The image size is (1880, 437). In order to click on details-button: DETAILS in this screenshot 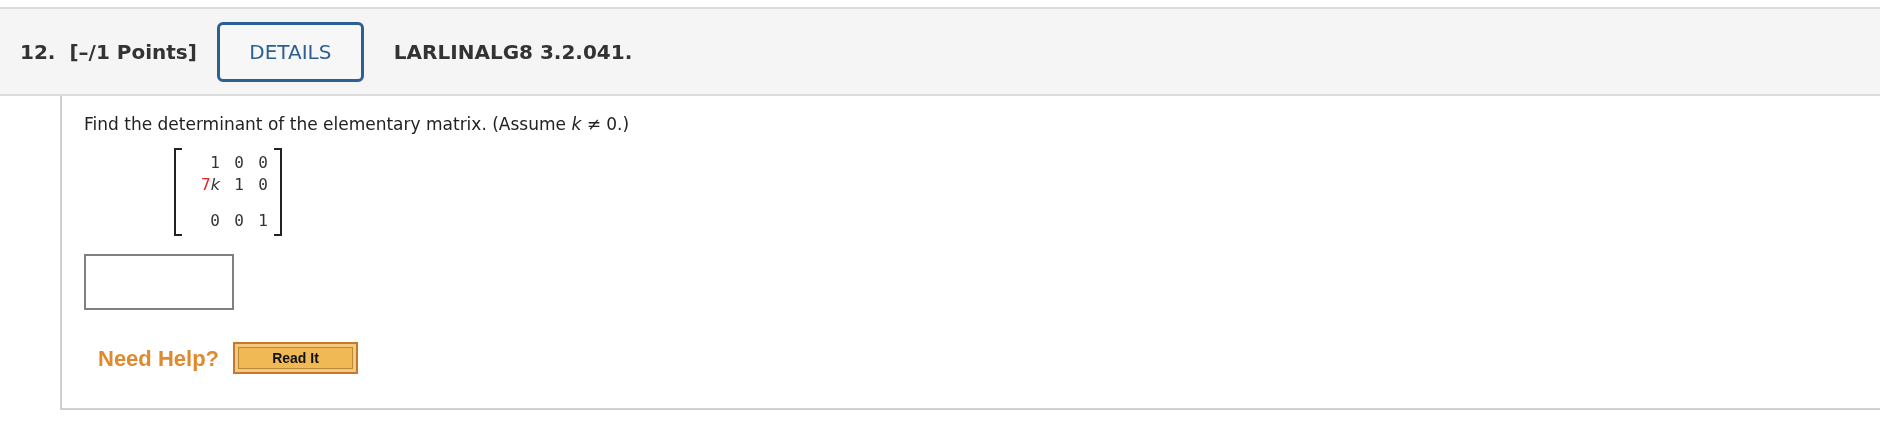, I will do `click(290, 51)`.